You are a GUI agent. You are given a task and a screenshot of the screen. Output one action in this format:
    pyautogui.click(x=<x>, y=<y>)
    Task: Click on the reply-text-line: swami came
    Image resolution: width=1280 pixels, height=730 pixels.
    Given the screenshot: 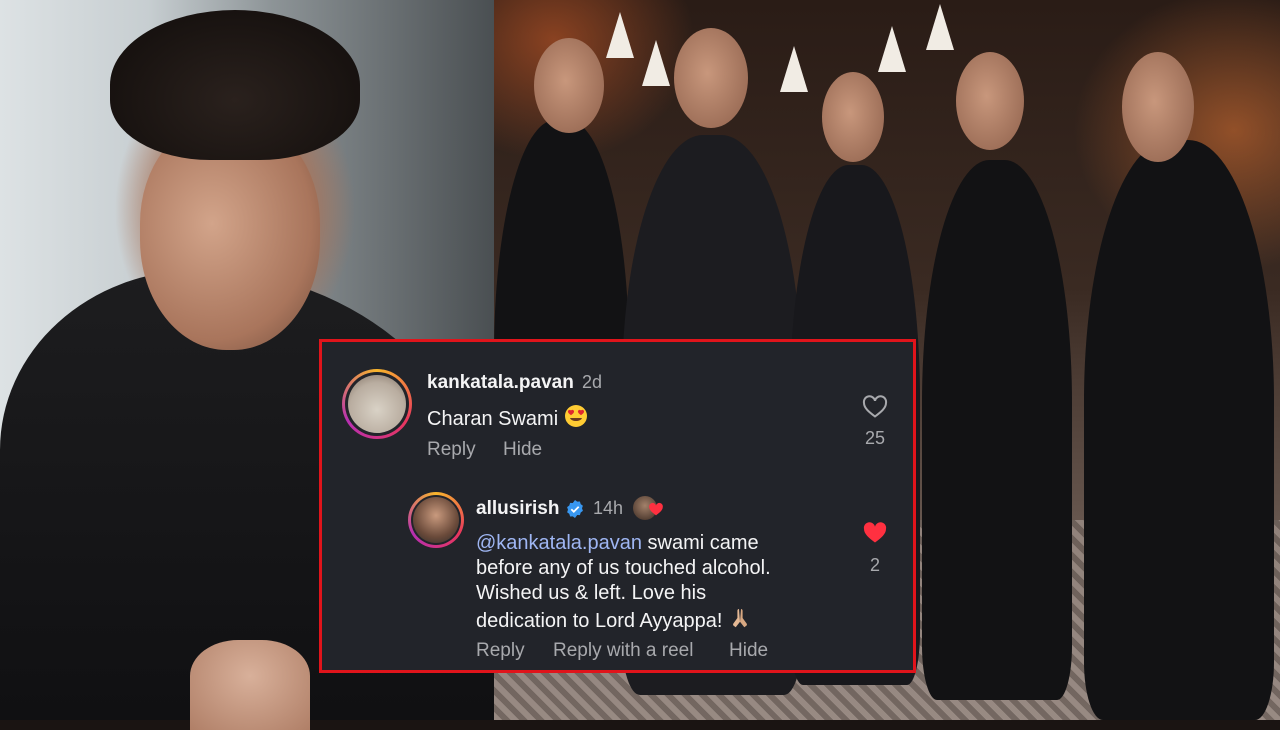 What is the action you would take?
    pyautogui.click(x=700, y=543)
    